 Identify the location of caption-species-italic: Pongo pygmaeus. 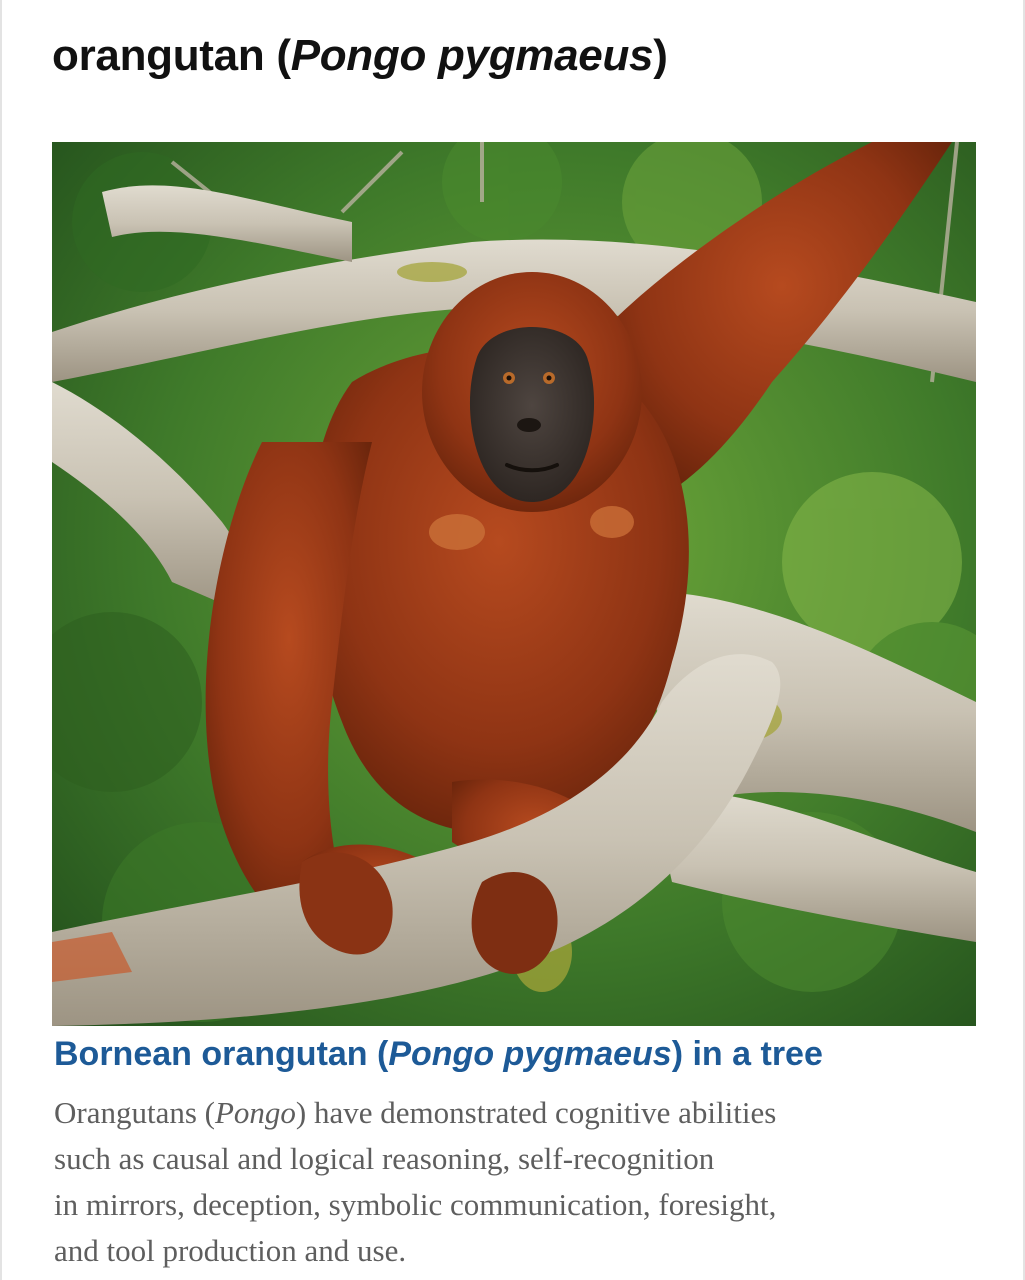
(530, 1054).